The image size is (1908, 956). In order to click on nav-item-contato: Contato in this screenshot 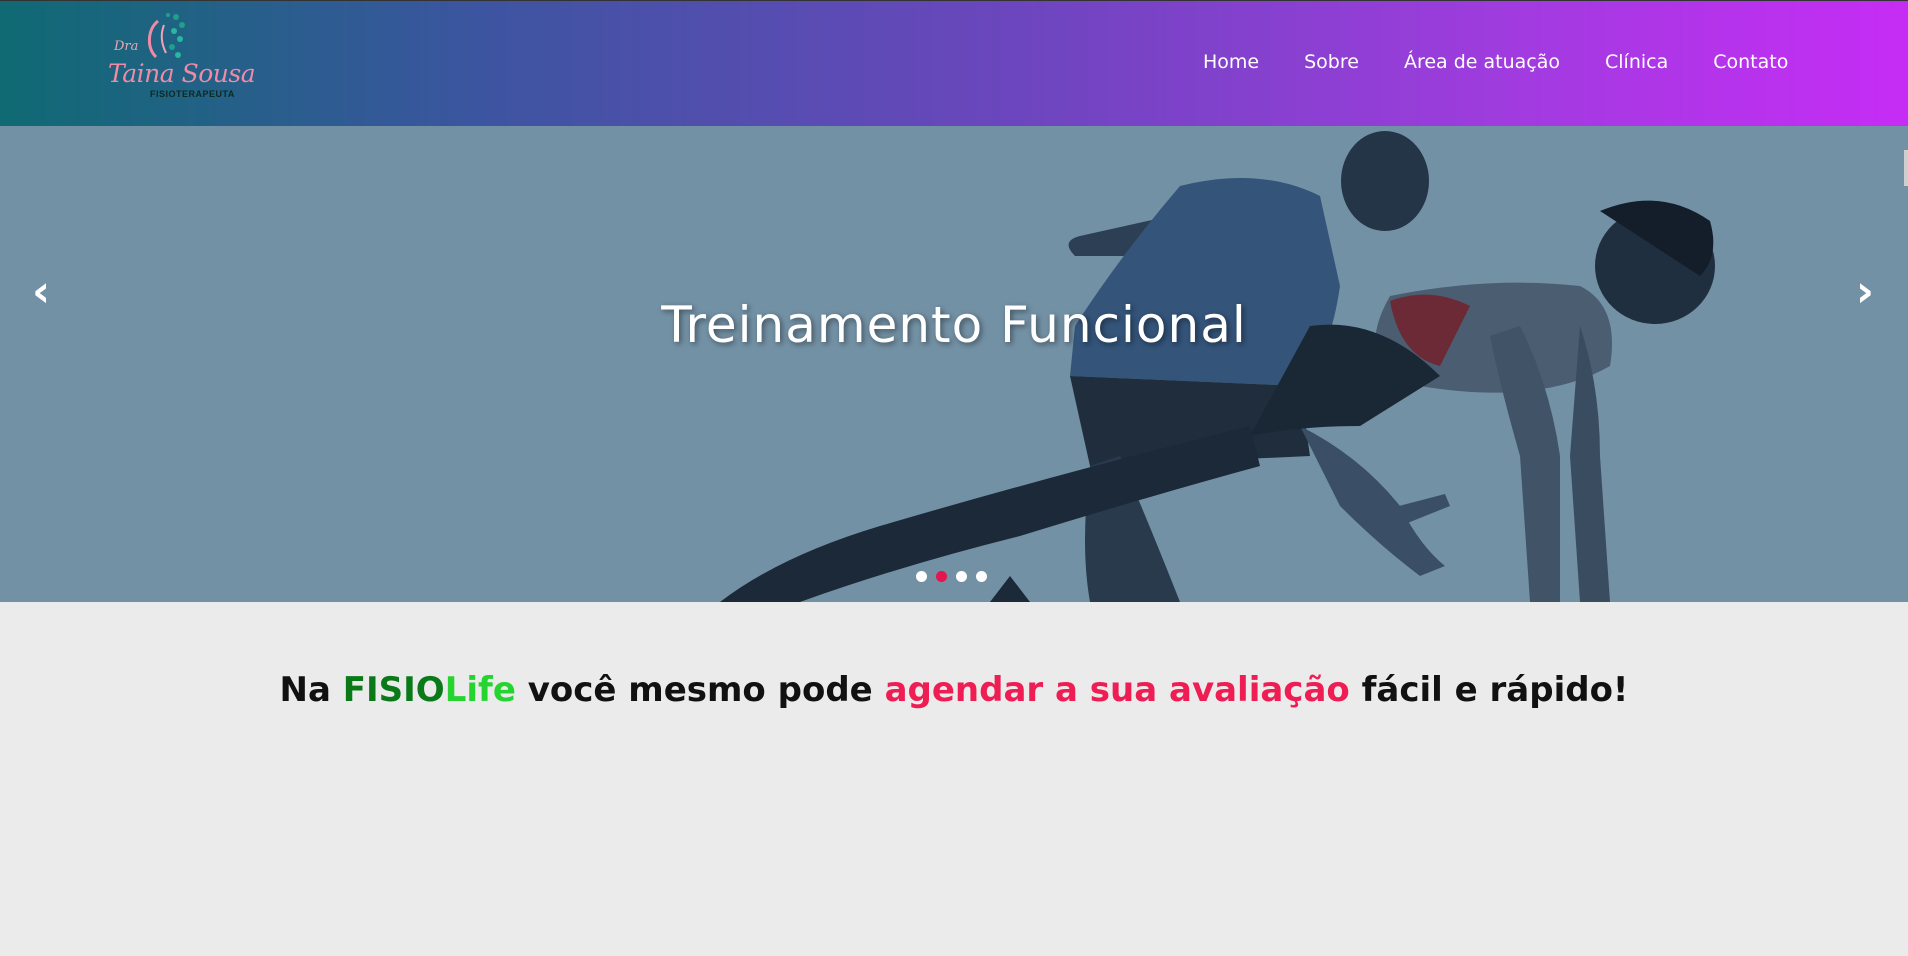, I will do `click(1750, 62)`.